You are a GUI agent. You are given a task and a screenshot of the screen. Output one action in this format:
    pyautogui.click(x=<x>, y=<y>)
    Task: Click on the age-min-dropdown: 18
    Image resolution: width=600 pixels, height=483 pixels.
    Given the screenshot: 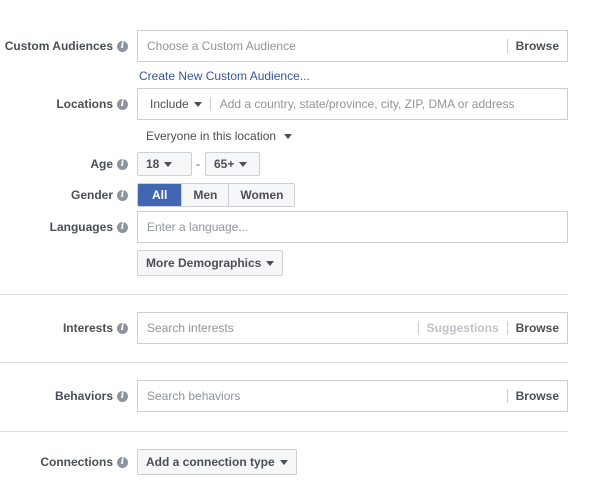 What is the action you would take?
    pyautogui.click(x=164, y=164)
    